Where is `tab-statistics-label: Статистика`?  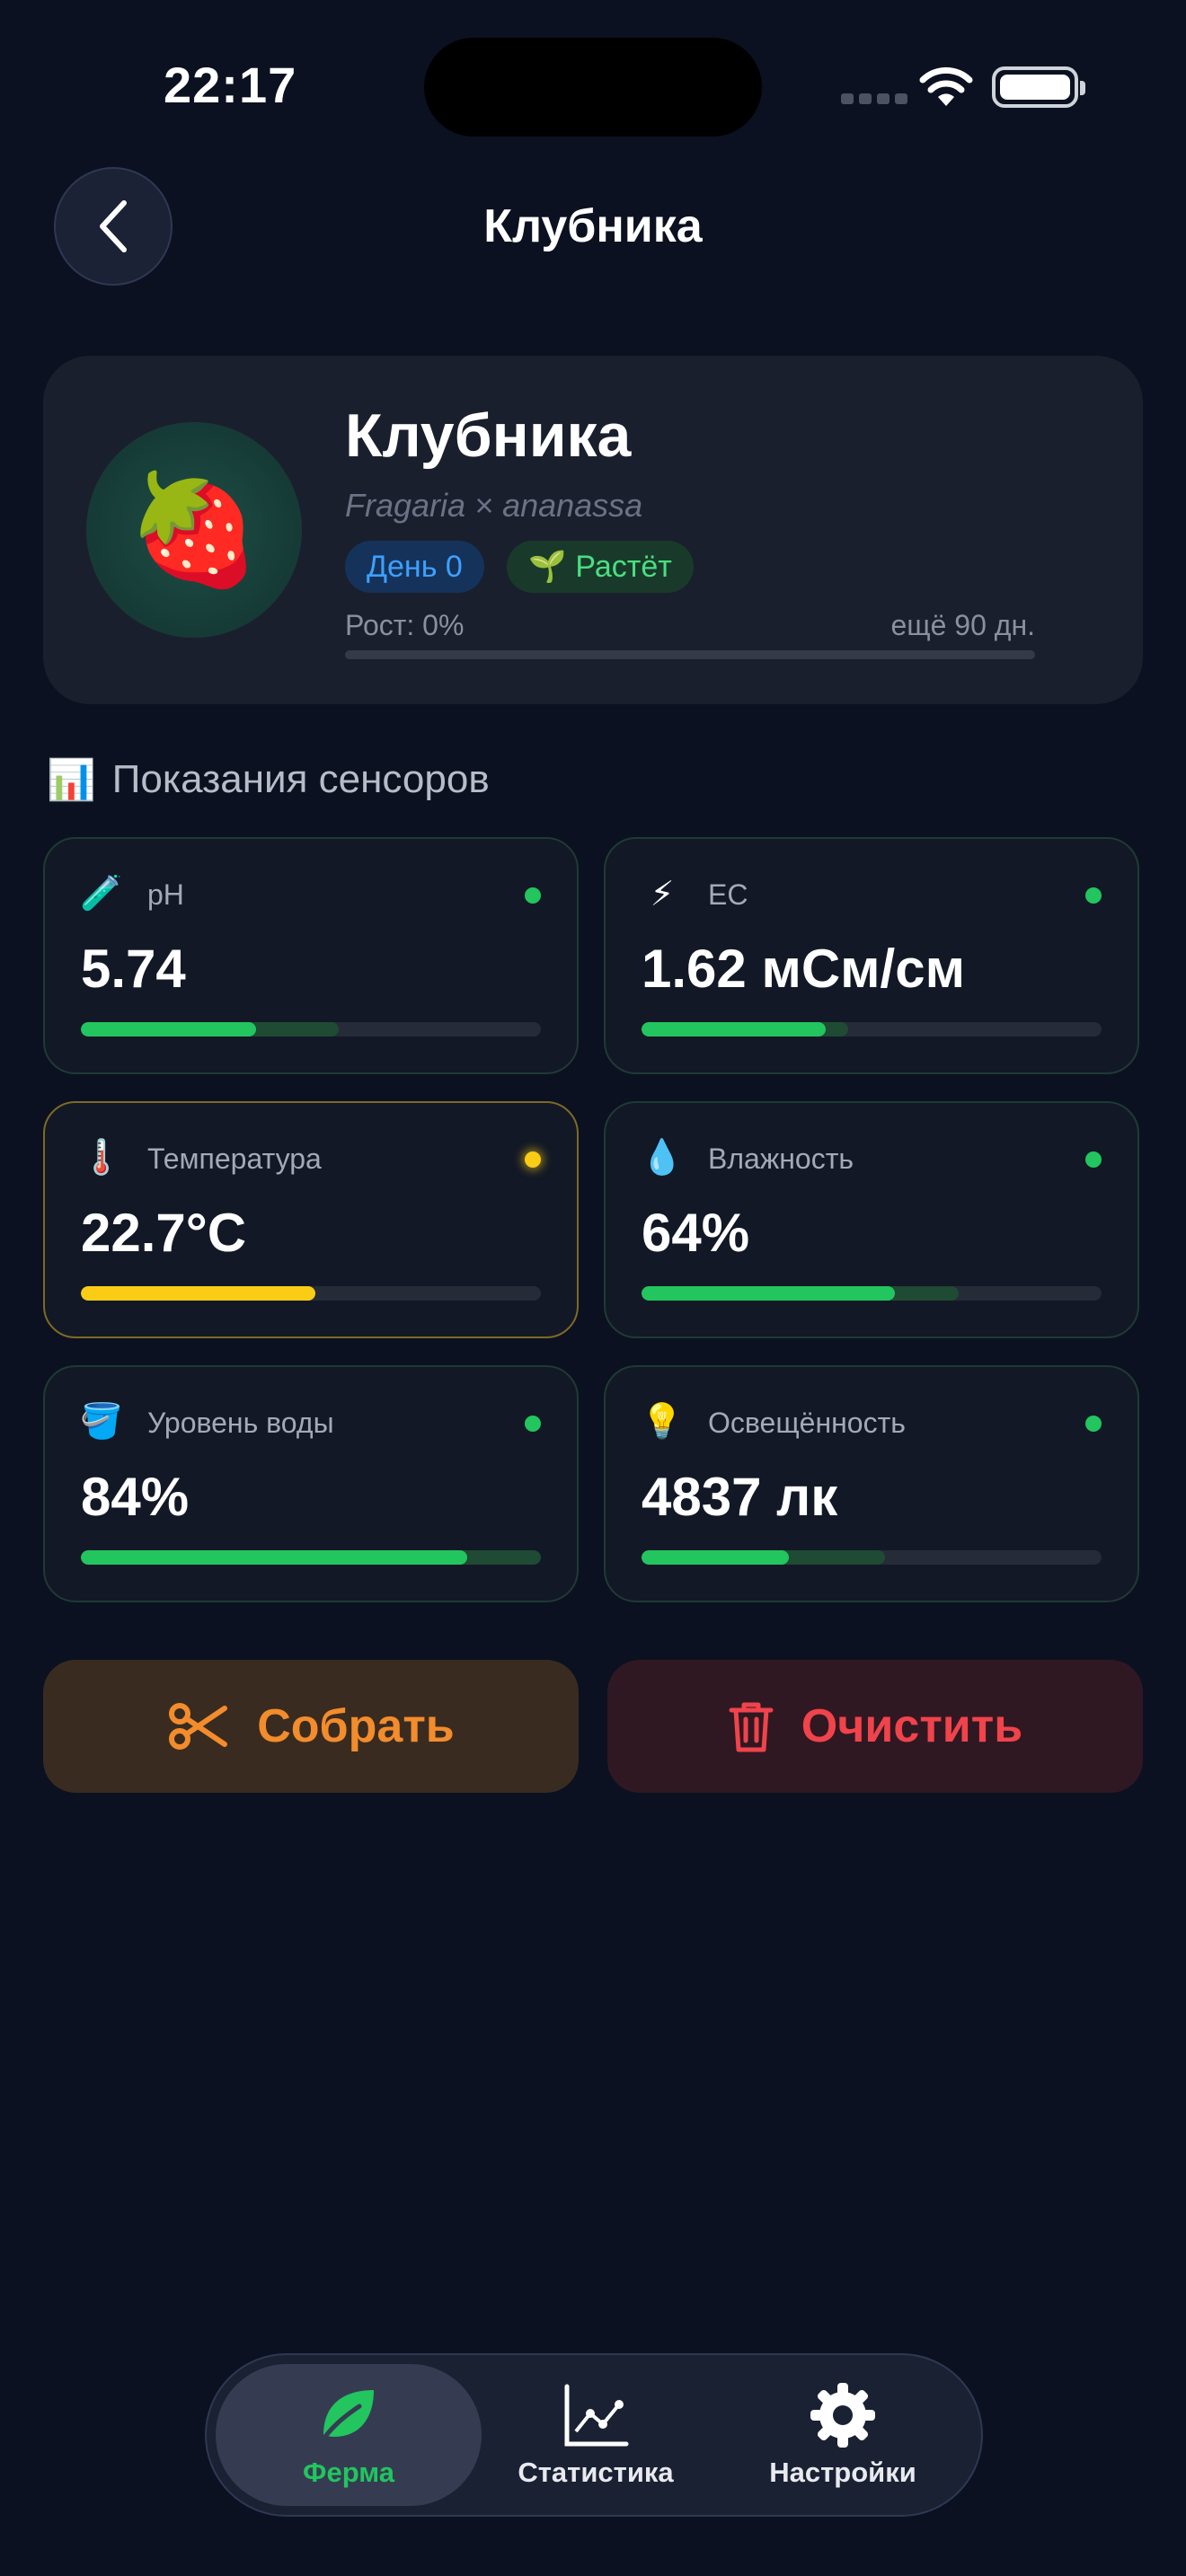 tab-statistics-label: Статистика is located at coordinates (596, 2472).